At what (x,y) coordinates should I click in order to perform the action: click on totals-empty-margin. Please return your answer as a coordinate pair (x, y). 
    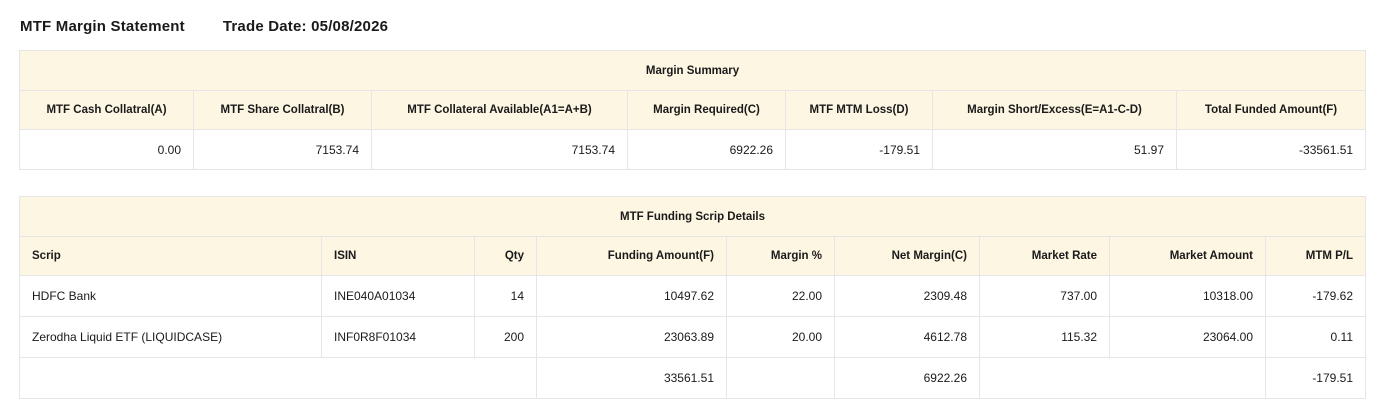
    Looking at the image, I should click on (780, 378).